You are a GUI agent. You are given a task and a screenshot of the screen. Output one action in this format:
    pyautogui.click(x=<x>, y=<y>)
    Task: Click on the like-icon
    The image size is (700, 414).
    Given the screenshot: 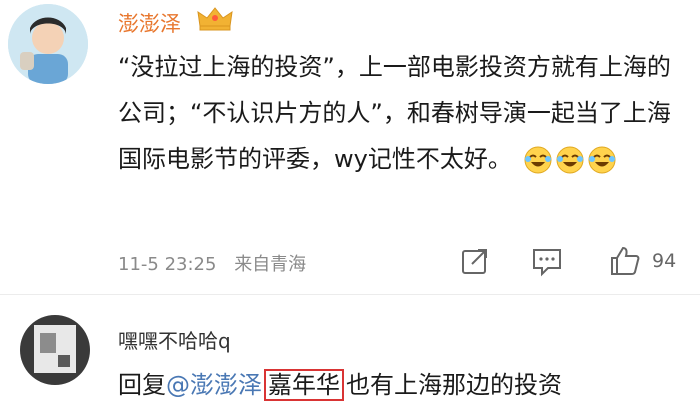 What is the action you would take?
    pyautogui.click(x=625, y=261)
    